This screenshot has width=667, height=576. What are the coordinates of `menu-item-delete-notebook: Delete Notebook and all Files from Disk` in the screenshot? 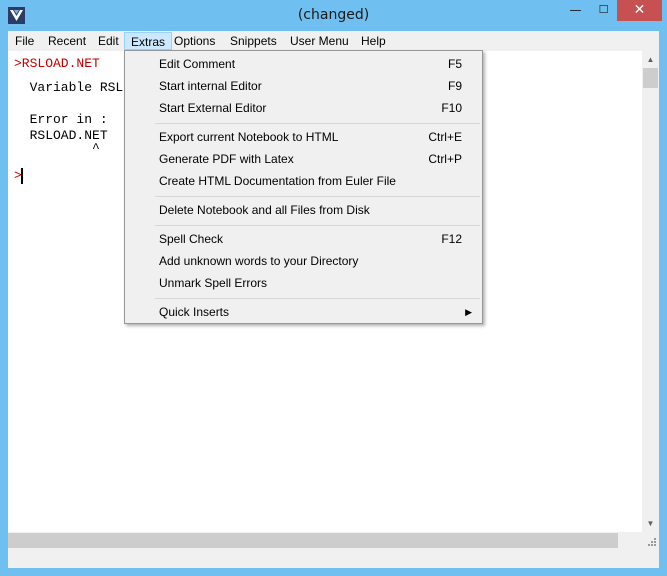 It's located at (303, 210).